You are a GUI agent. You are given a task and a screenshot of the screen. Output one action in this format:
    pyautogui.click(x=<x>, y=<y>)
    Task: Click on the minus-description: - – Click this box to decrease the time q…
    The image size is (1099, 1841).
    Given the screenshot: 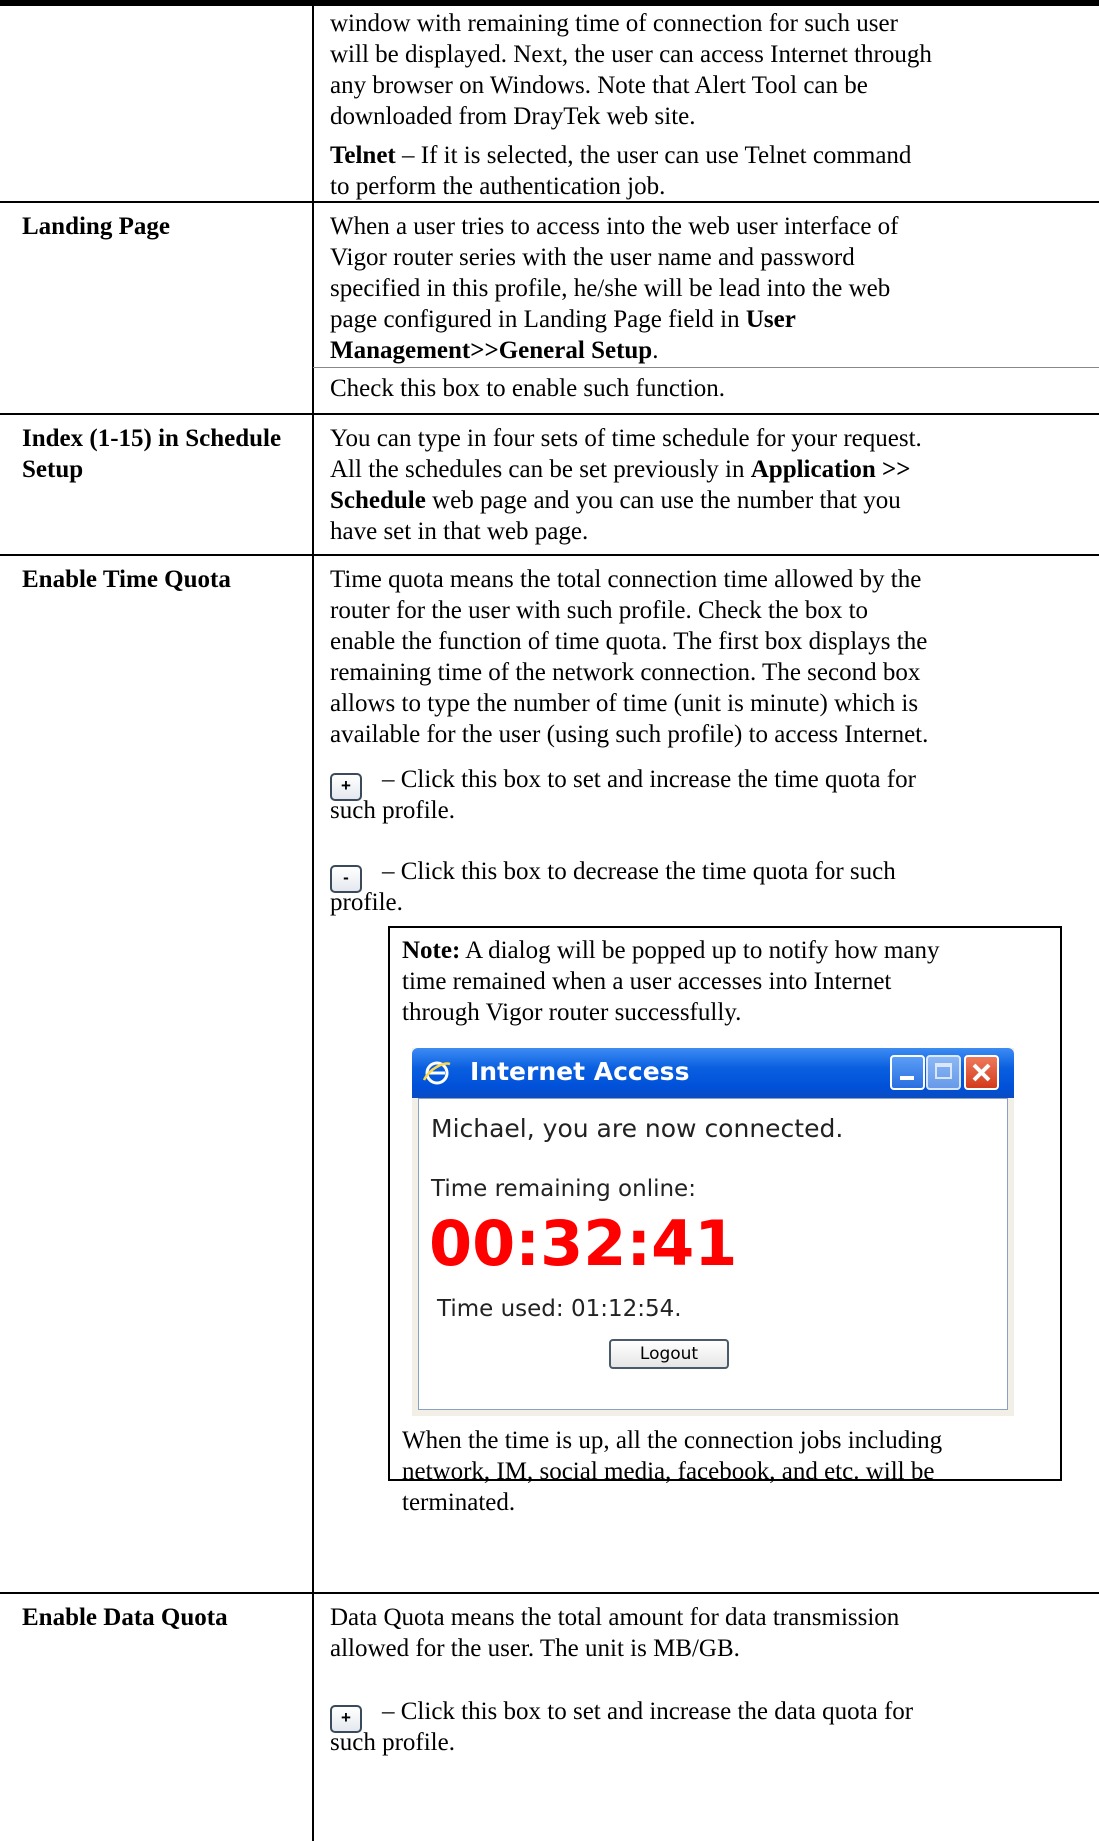 What is the action you would take?
    pyautogui.click(x=613, y=874)
    